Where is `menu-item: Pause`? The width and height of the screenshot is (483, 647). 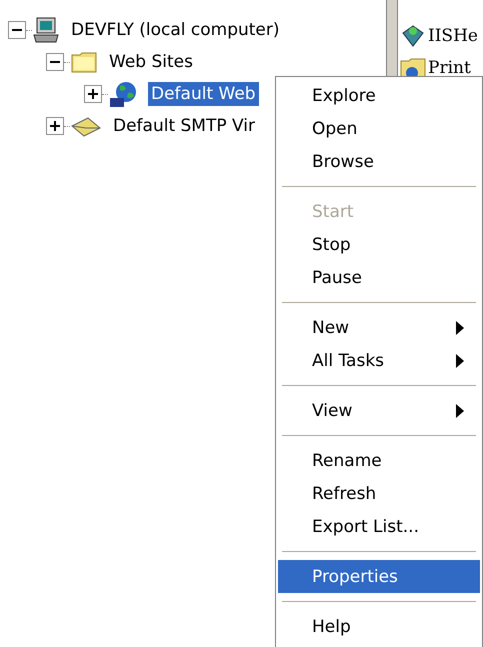
menu-item: Pause is located at coordinates (379, 277).